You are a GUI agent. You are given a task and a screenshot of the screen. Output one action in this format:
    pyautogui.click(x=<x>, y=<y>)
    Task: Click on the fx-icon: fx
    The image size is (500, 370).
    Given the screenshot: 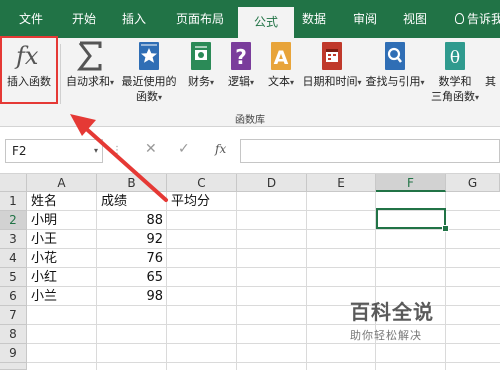 What is the action you would take?
    pyautogui.click(x=220, y=149)
    